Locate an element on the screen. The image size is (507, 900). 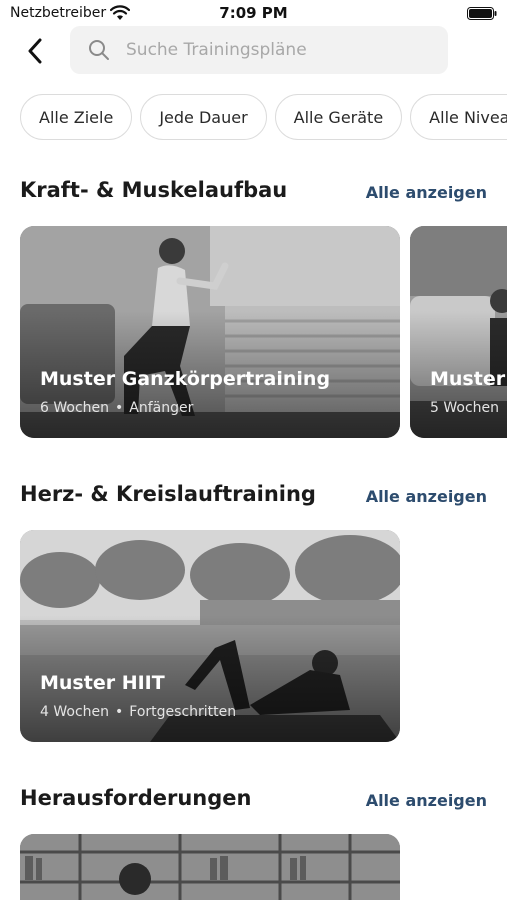
section-title-cardio: Herz- & Kreislauftraining is located at coordinates (168, 494).